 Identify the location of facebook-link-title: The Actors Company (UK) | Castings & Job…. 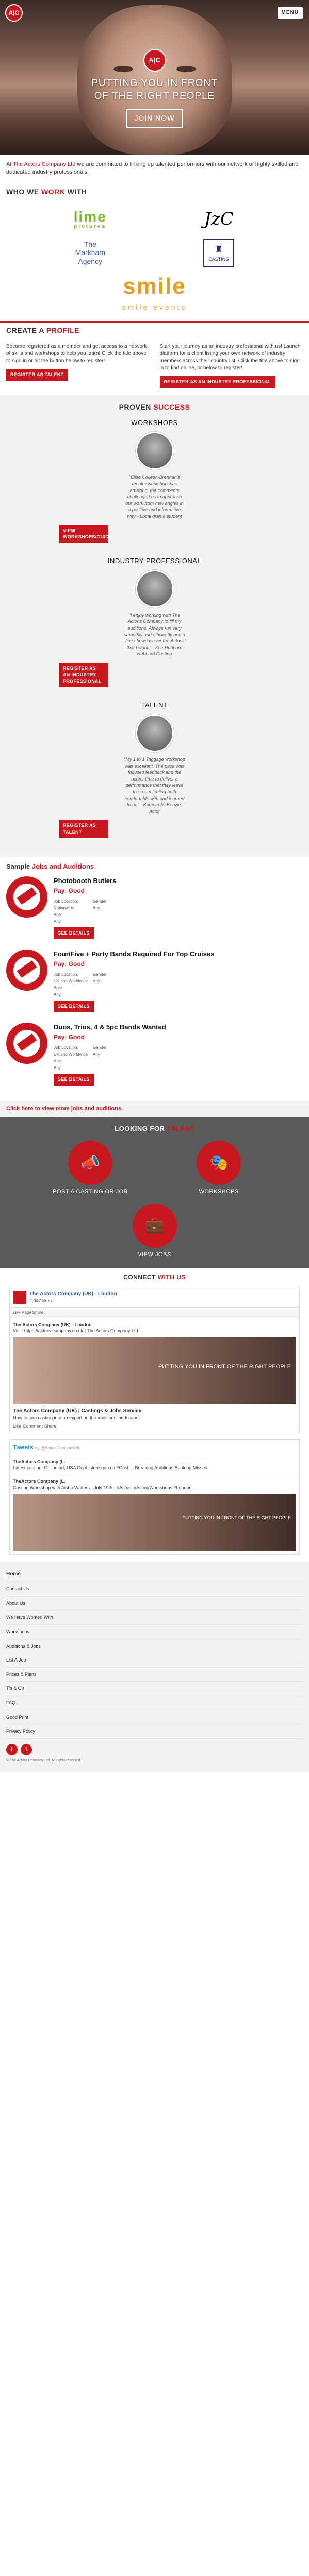
(155, 1411).